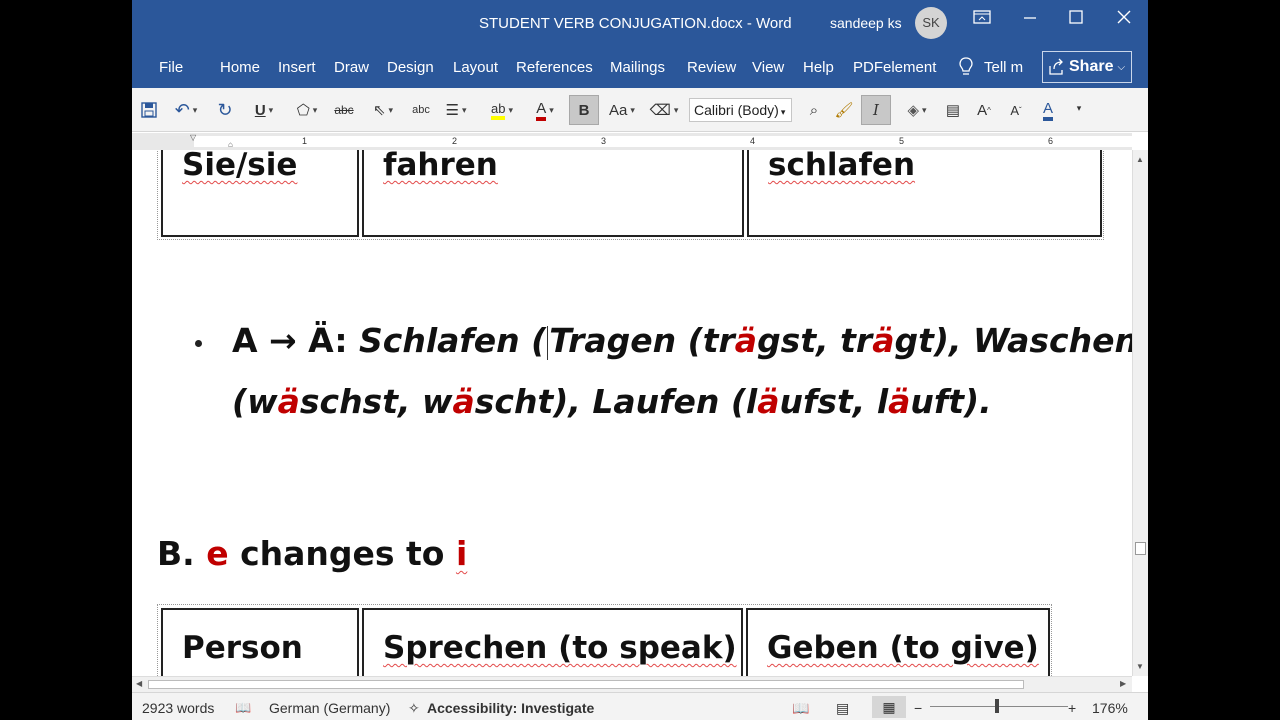 Image resolution: width=1280 pixels, height=720 pixels. I want to click on tab-pdfelement: PDFelement, so click(894, 67).